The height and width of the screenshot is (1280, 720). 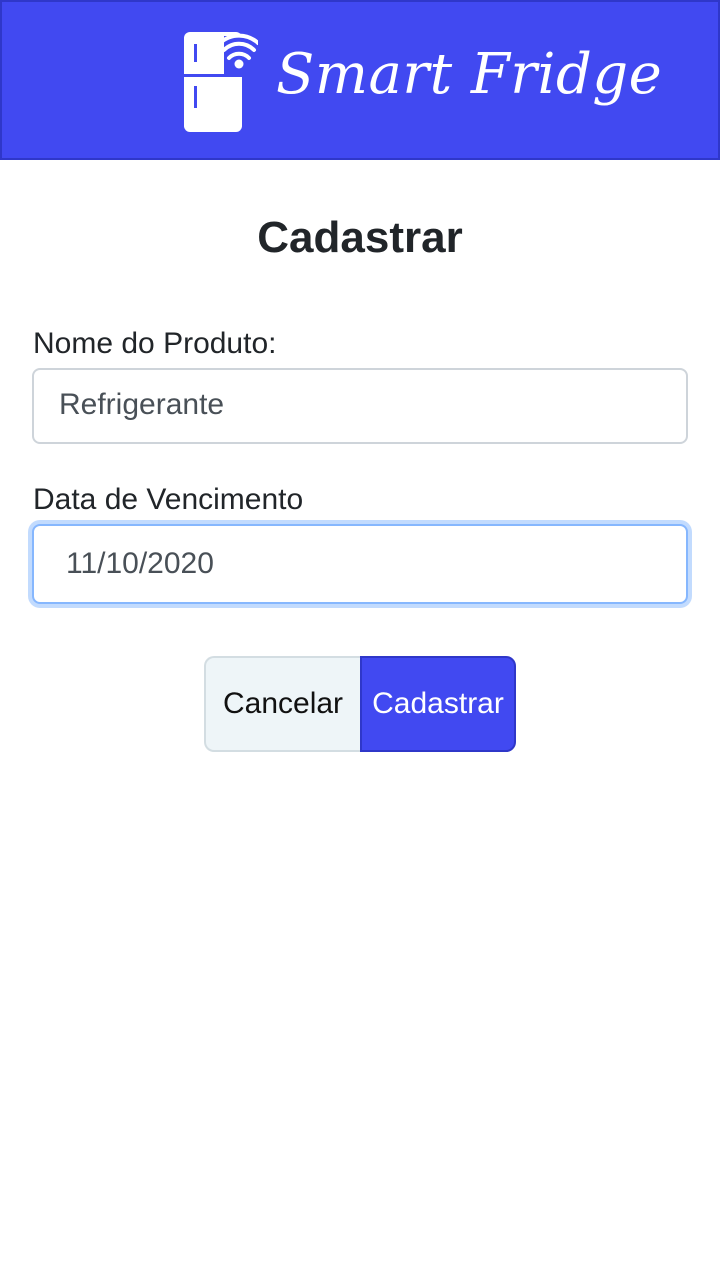 What do you see at coordinates (360, 406) in the screenshot?
I see `product-name-input: Refrigerante` at bounding box center [360, 406].